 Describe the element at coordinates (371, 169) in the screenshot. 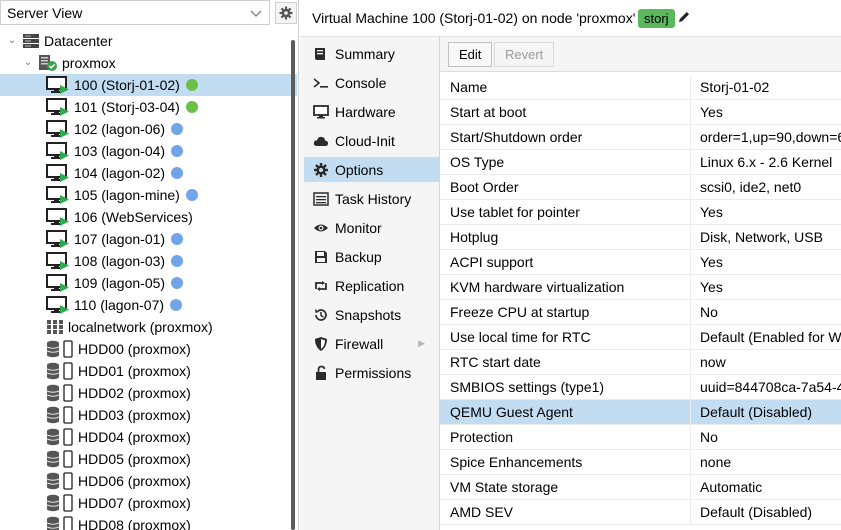

I see `nav-item-options: Options` at that location.